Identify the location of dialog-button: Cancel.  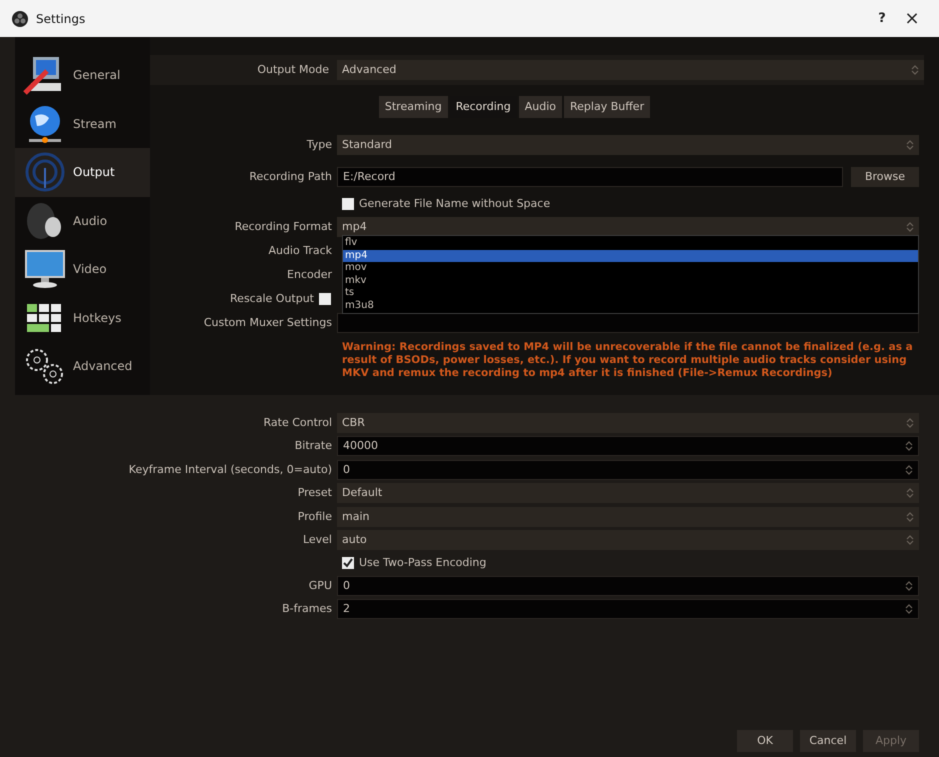
(828, 741).